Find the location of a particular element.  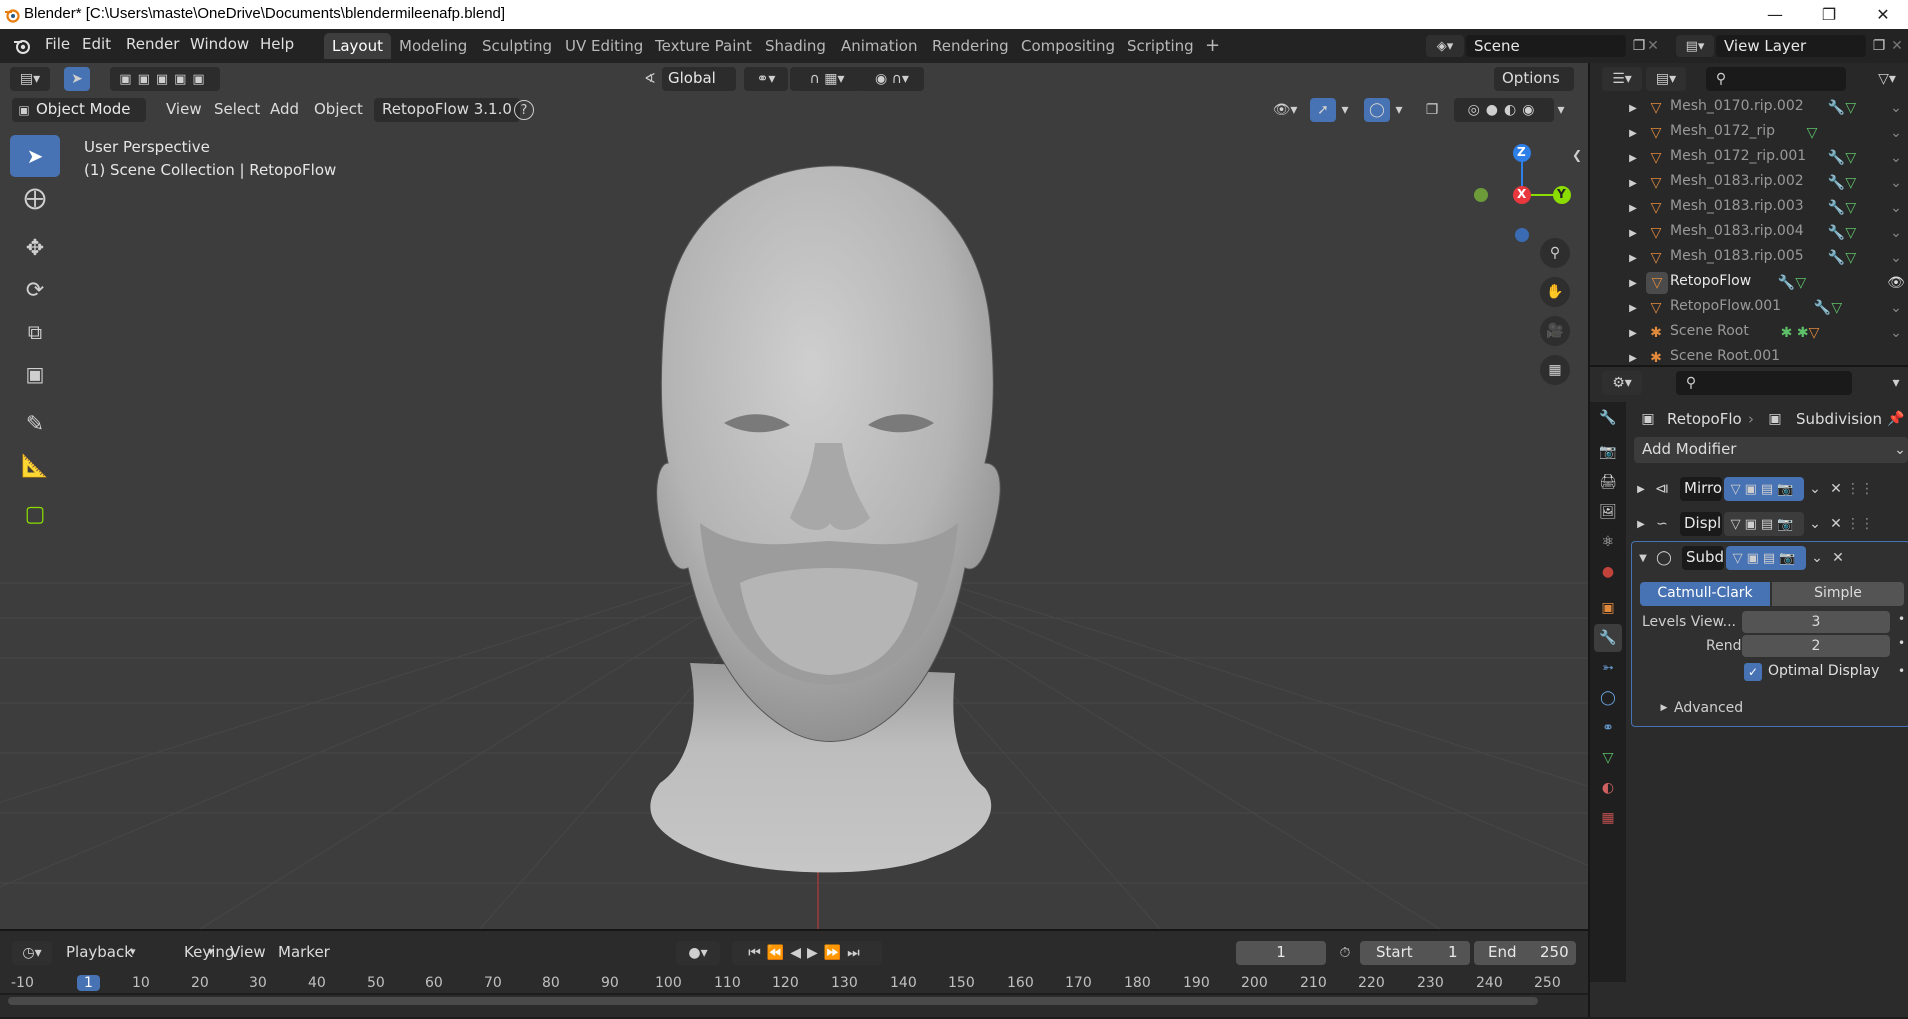

orientation-dropdown: Global is located at coordinates (699, 79).